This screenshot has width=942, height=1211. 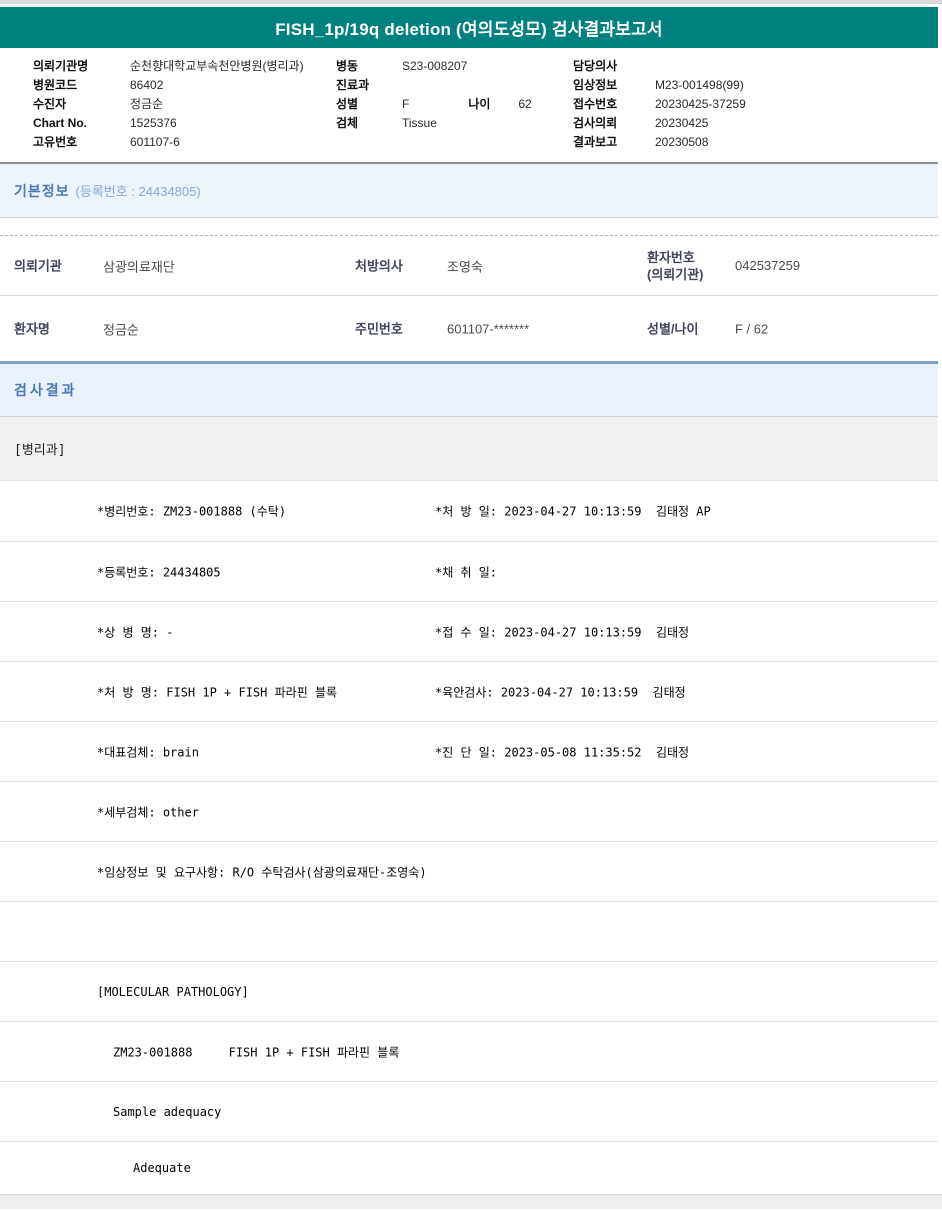 What do you see at coordinates (700, 104) in the screenshot?
I see `field-value: 20230425-37259` at bounding box center [700, 104].